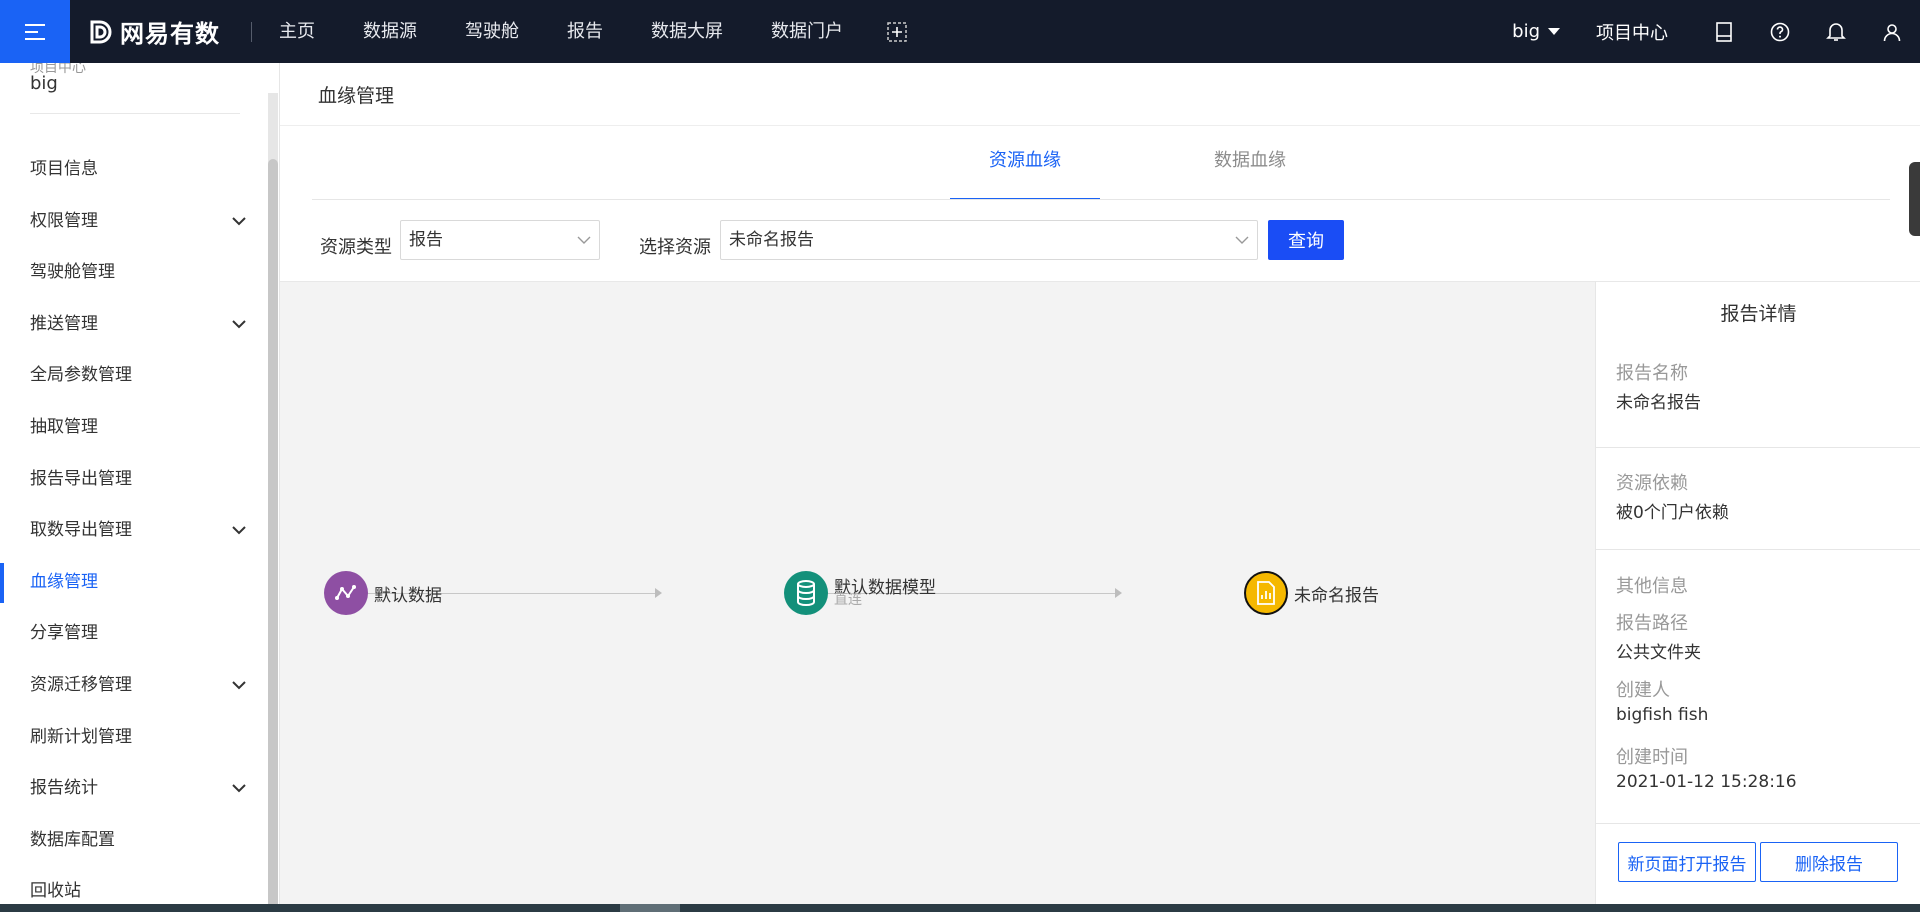 This screenshot has height=912, width=1920. Describe the element at coordinates (134, 583) in the screenshot. I see `sidebar-item-lineage: 血缘管理` at that location.